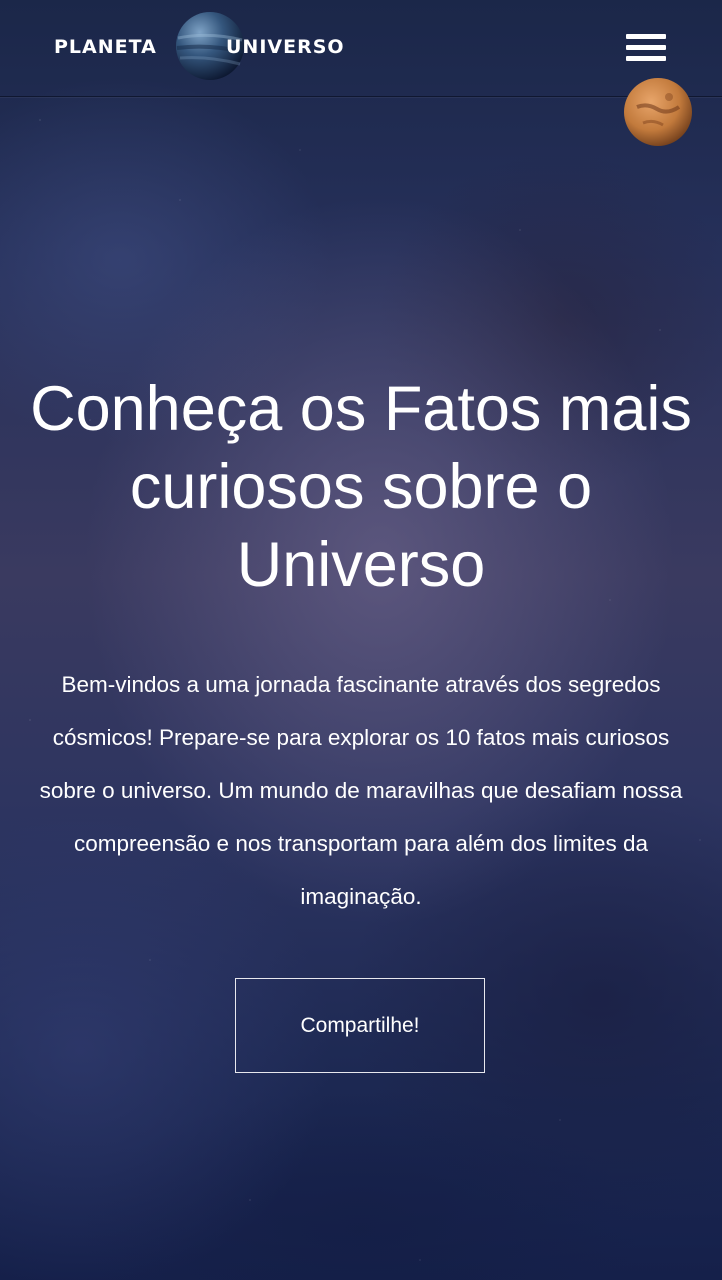 The height and width of the screenshot is (1280, 722). I want to click on site-logo: PLANETA UNIVERSO, so click(219, 48).